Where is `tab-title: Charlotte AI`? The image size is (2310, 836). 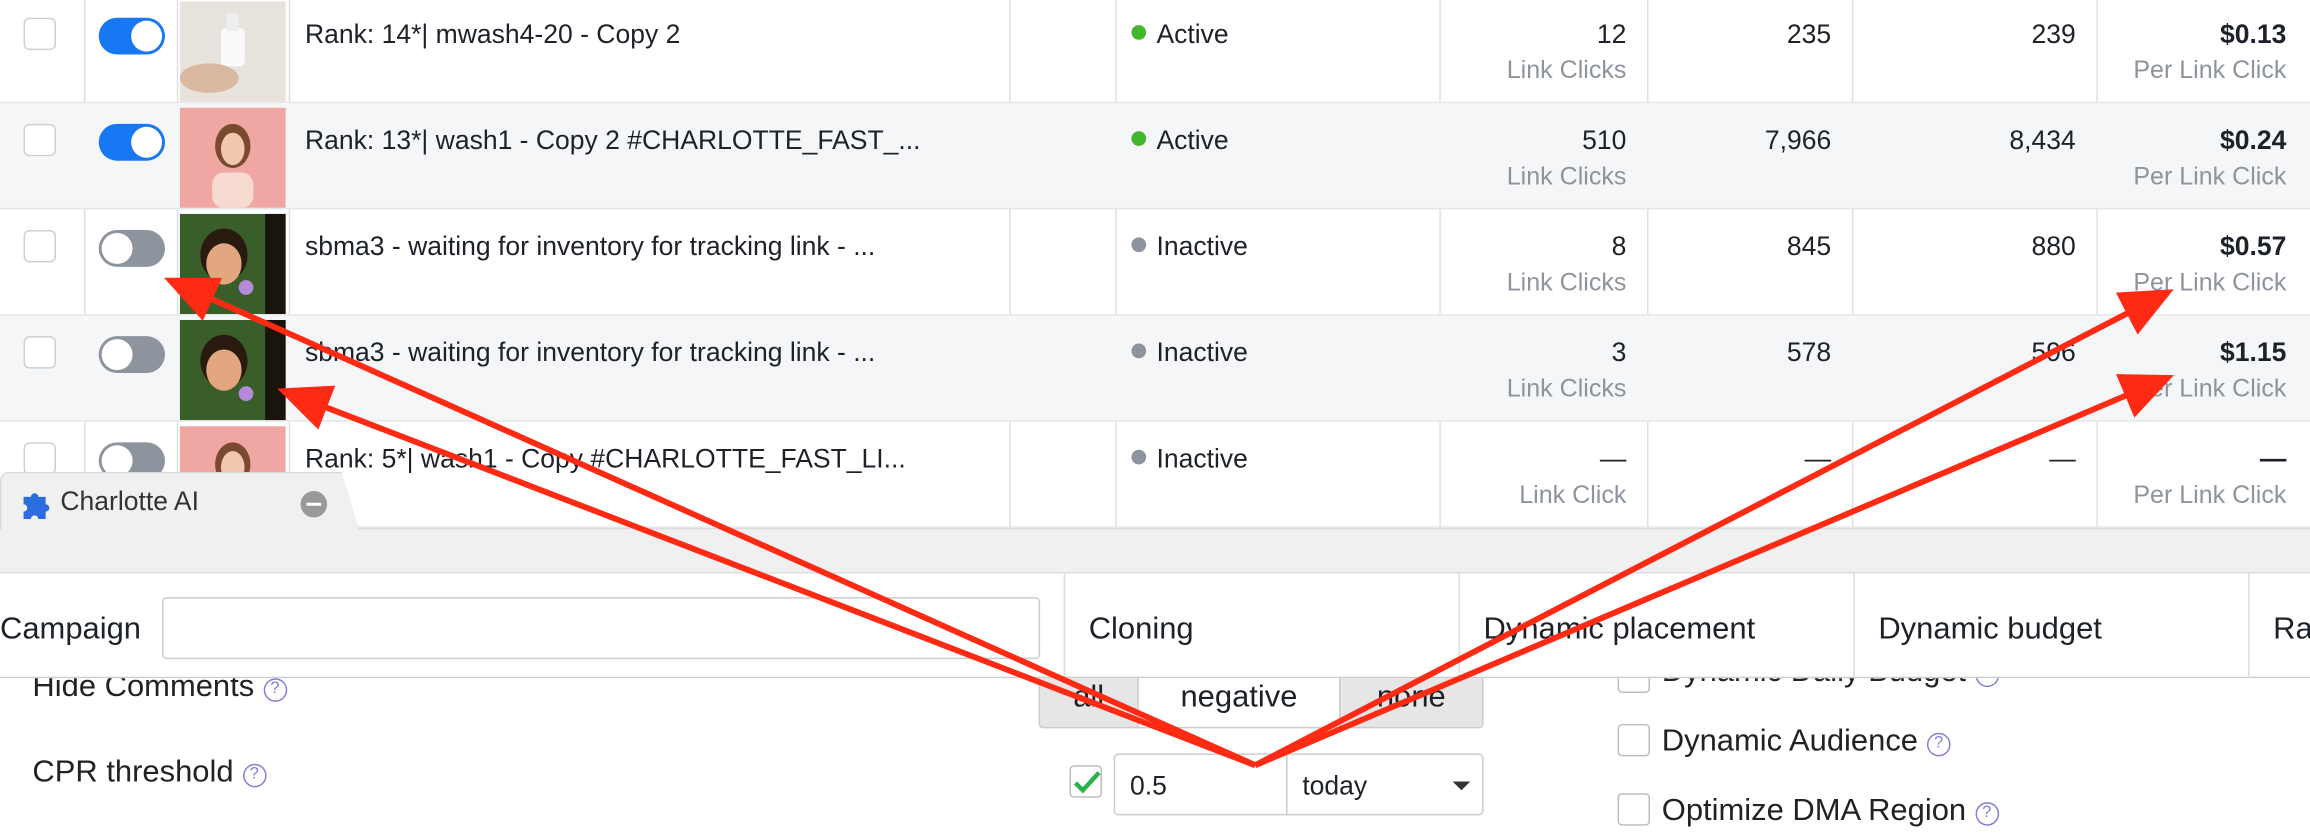
tab-title: Charlotte AI is located at coordinates (129, 501).